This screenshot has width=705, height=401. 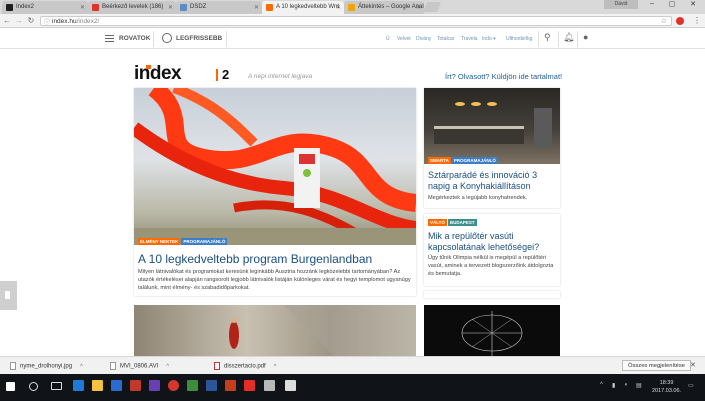 What do you see at coordinates (116, 385) in the screenshot?
I see `store-icon` at bounding box center [116, 385].